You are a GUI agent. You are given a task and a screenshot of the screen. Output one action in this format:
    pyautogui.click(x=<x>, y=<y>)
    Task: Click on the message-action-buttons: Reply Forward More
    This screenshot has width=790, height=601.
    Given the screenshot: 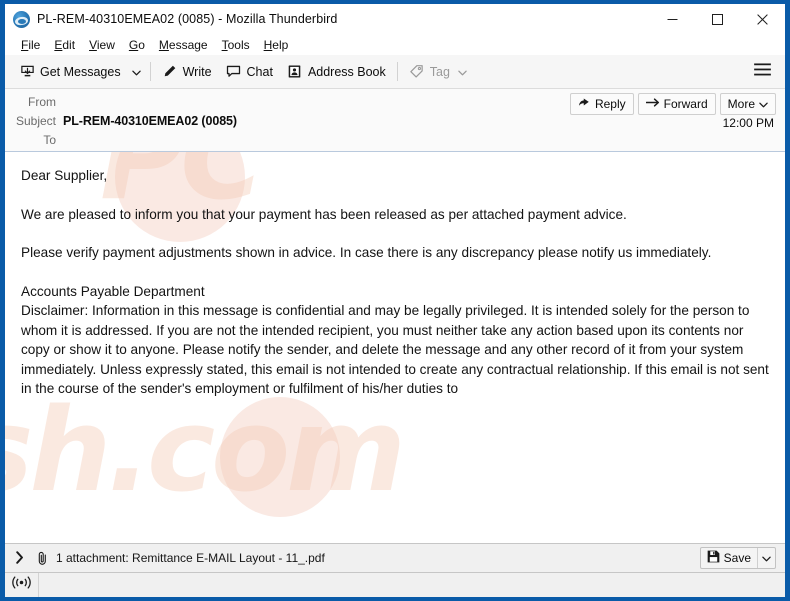 What is the action you would take?
    pyautogui.click(x=672, y=104)
    